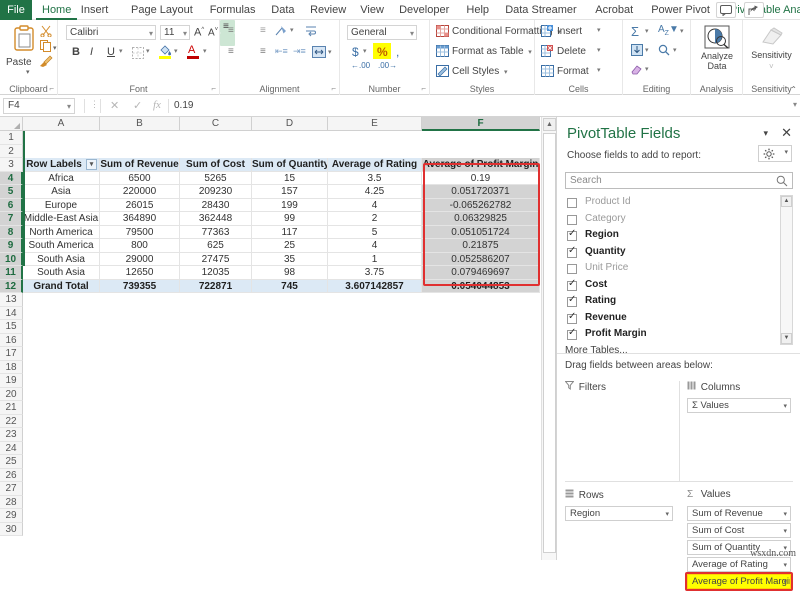  I want to click on share-button, so click(754, 10).